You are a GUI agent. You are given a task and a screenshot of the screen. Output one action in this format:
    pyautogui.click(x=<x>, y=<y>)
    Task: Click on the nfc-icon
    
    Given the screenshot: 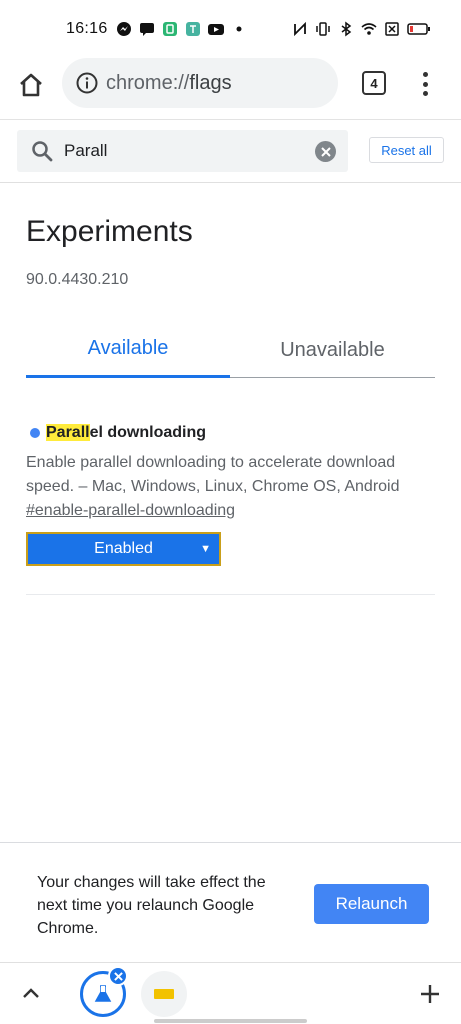 What is the action you would take?
    pyautogui.click(x=300, y=29)
    